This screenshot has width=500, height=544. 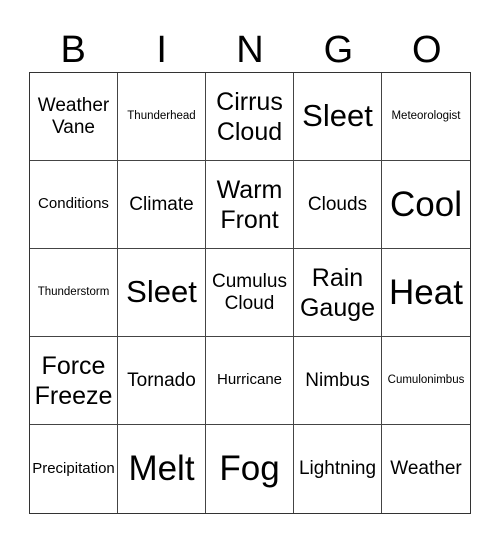 What do you see at coordinates (250, 381) in the screenshot?
I see `bingo-cell: Hurricane` at bounding box center [250, 381].